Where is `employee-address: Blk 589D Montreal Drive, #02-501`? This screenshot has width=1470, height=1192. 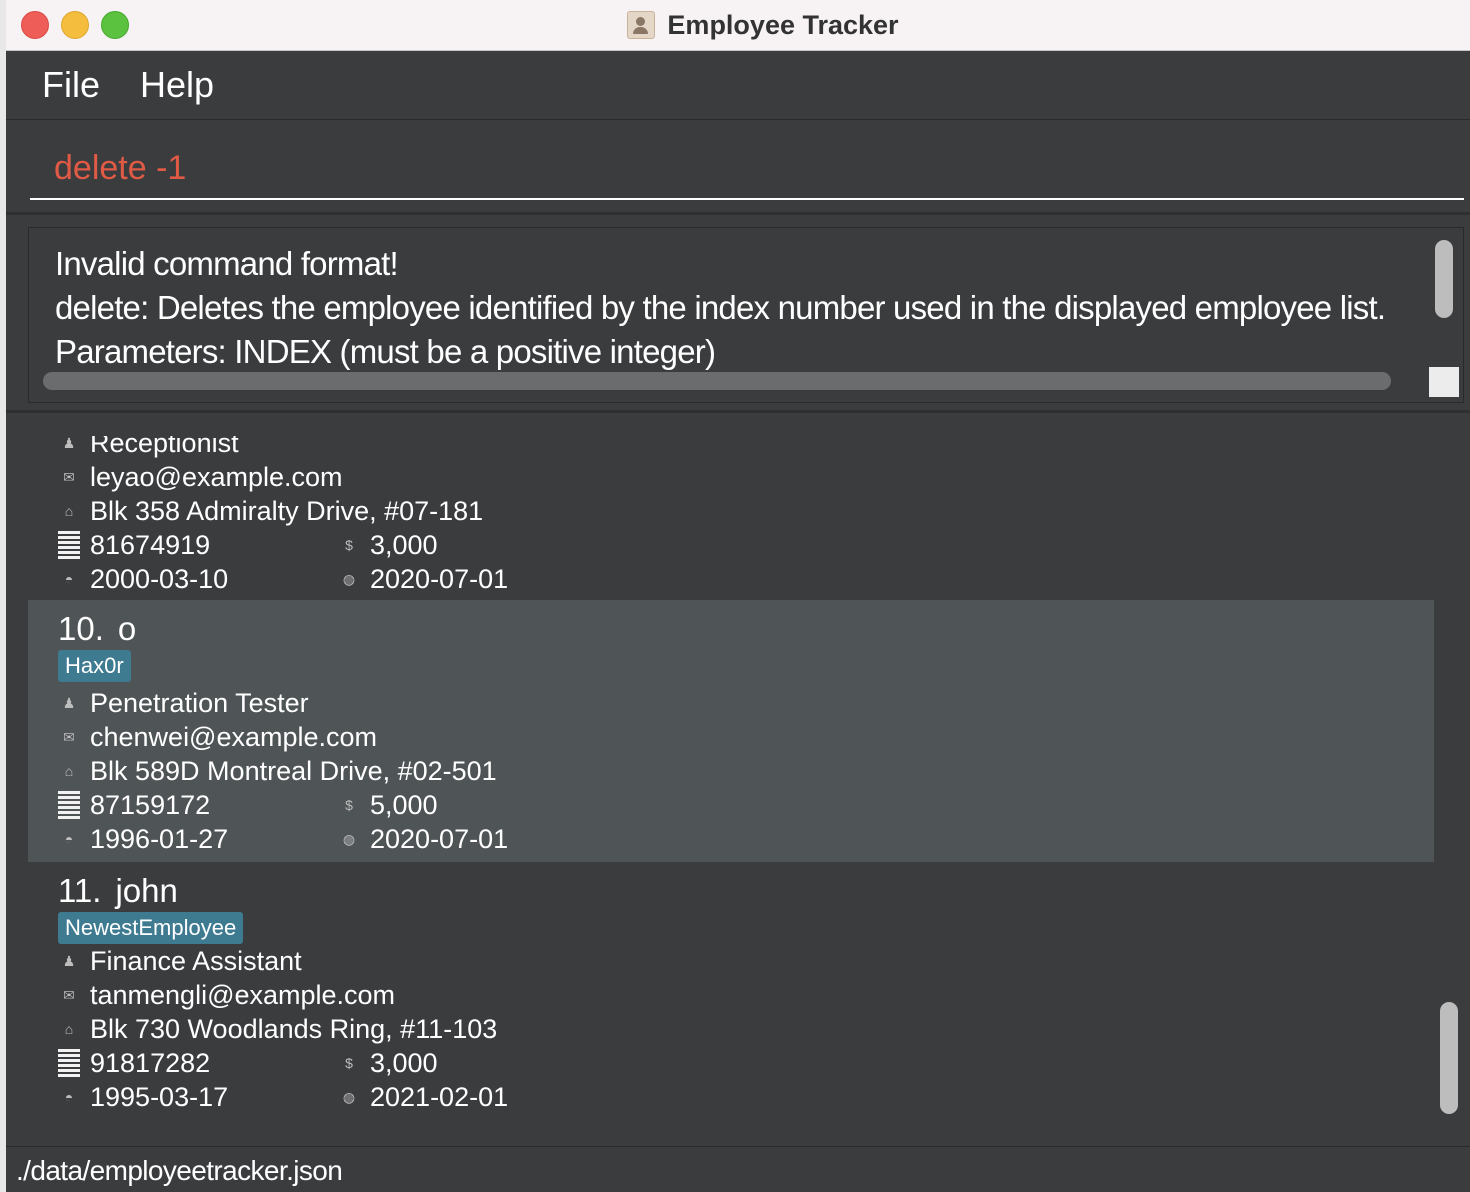
employee-address: Blk 589D Montreal Drive, #02-501 is located at coordinates (293, 770).